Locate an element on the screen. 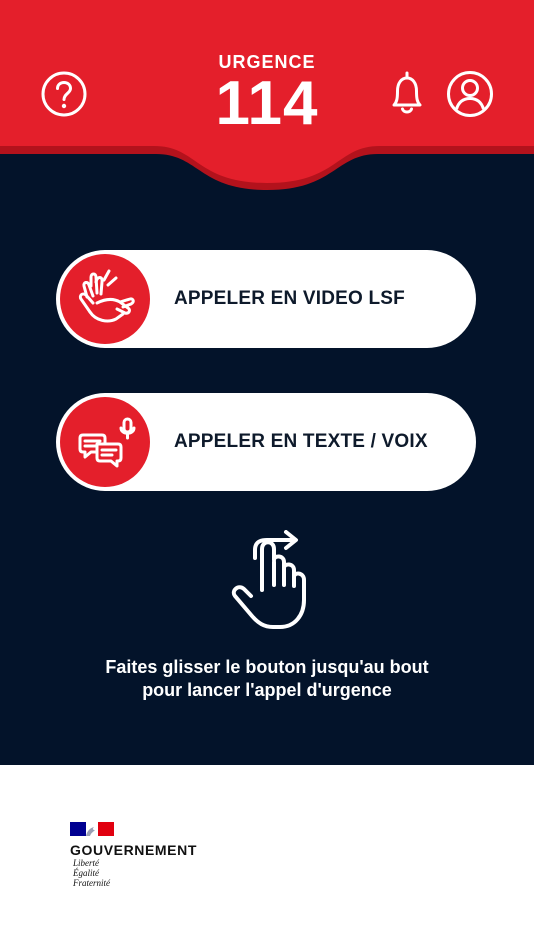 The height and width of the screenshot is (950, 534). chat-microphone-icon is located at coordinates (107, 442).